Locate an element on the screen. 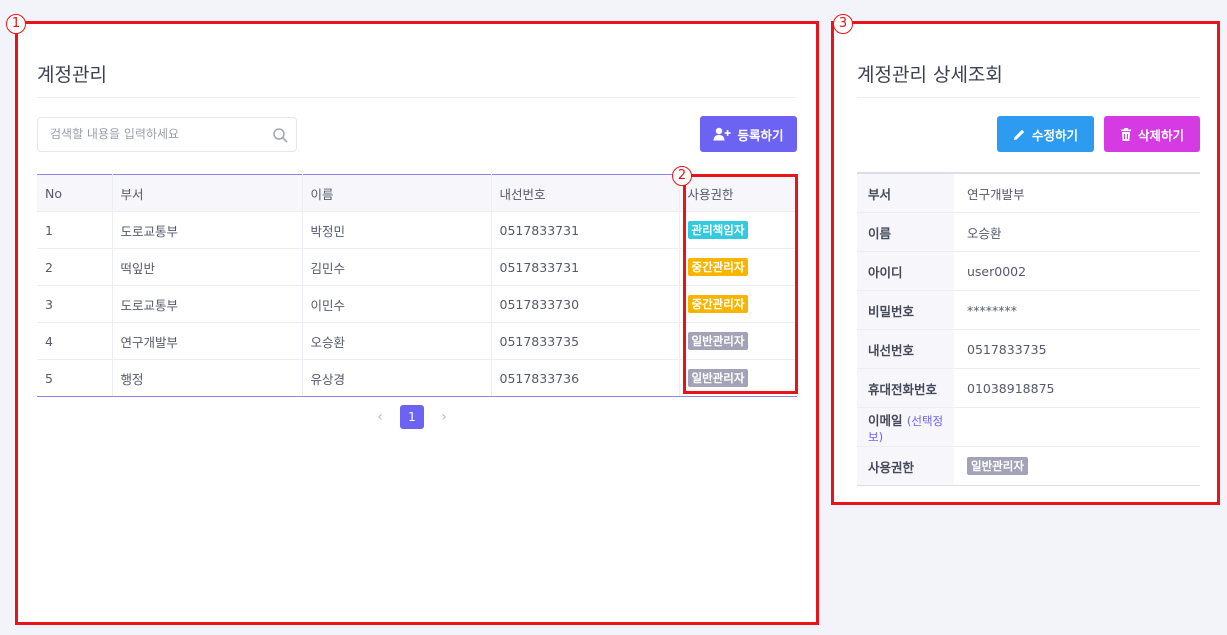 The height and width of the screenshot is (635, 1227). annotation-marker-2: 2 is located at coordinates (682, 176).